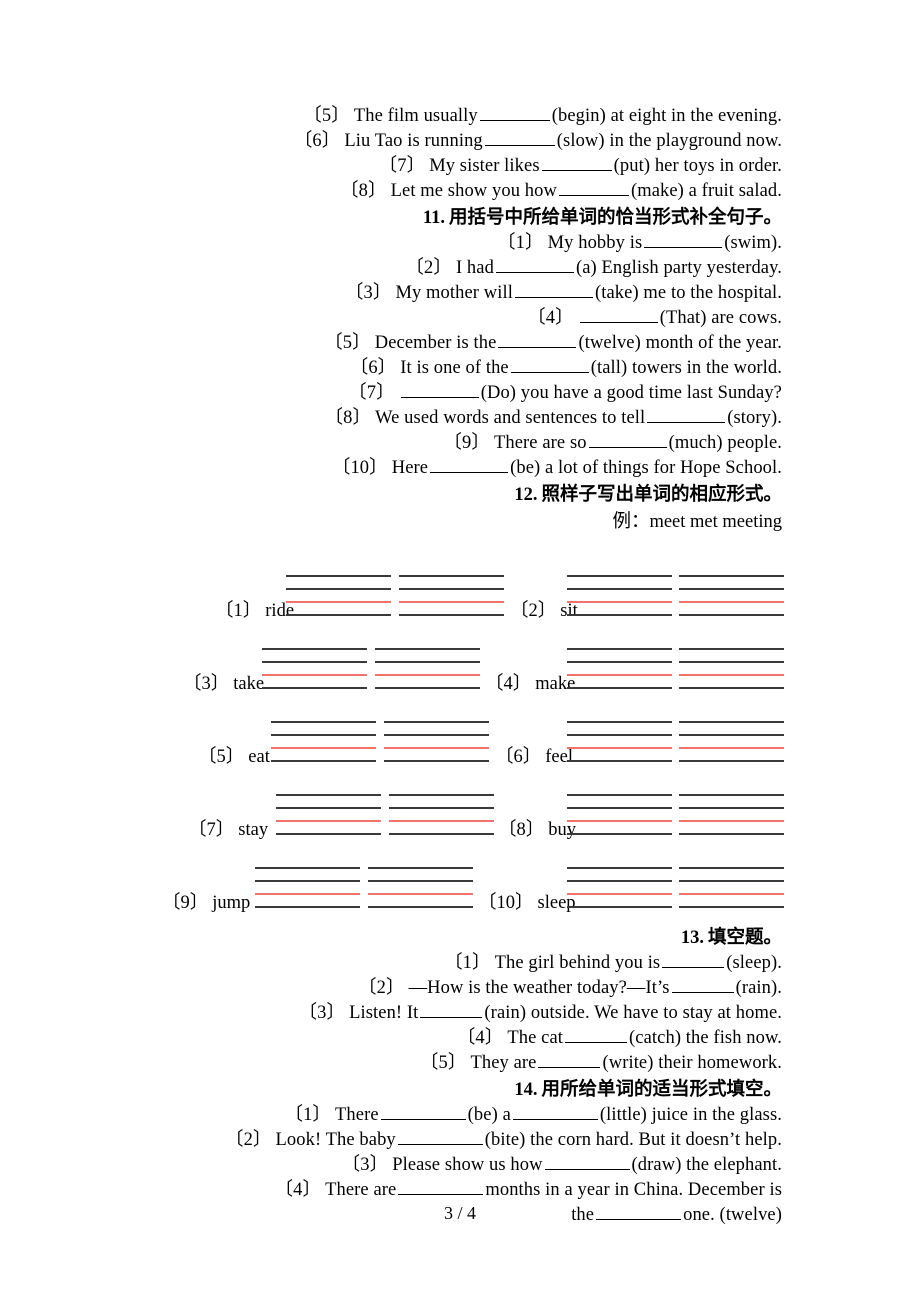 Image resolution: width=920 pixels, height=1302 pixels. Describe the element at coordinates (705, 1038) in the screenshot. I see `item-text-after: (catch) the fish now.` at that location.